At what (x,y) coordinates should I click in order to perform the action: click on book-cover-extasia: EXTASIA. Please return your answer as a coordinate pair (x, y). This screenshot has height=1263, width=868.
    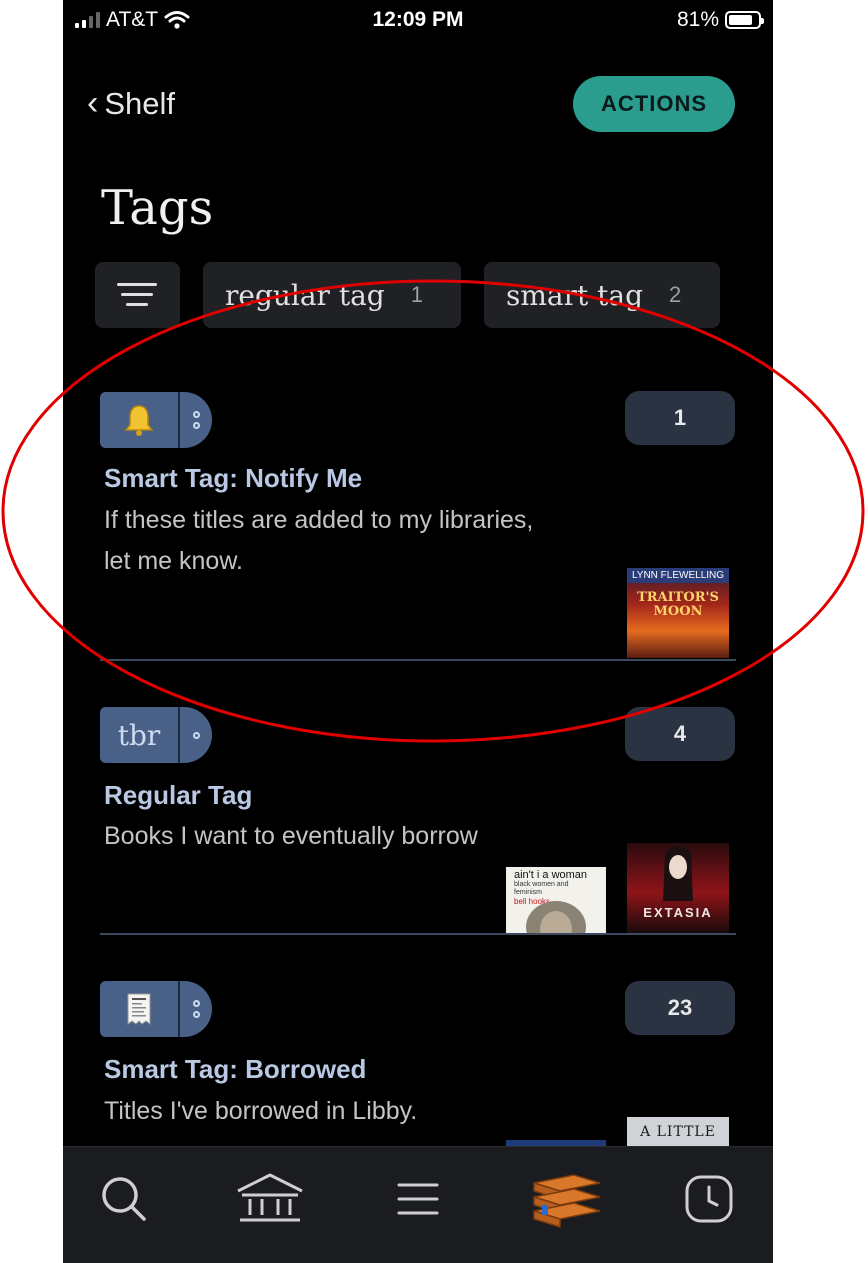
    Looking at the image, I should click on (678, 888).